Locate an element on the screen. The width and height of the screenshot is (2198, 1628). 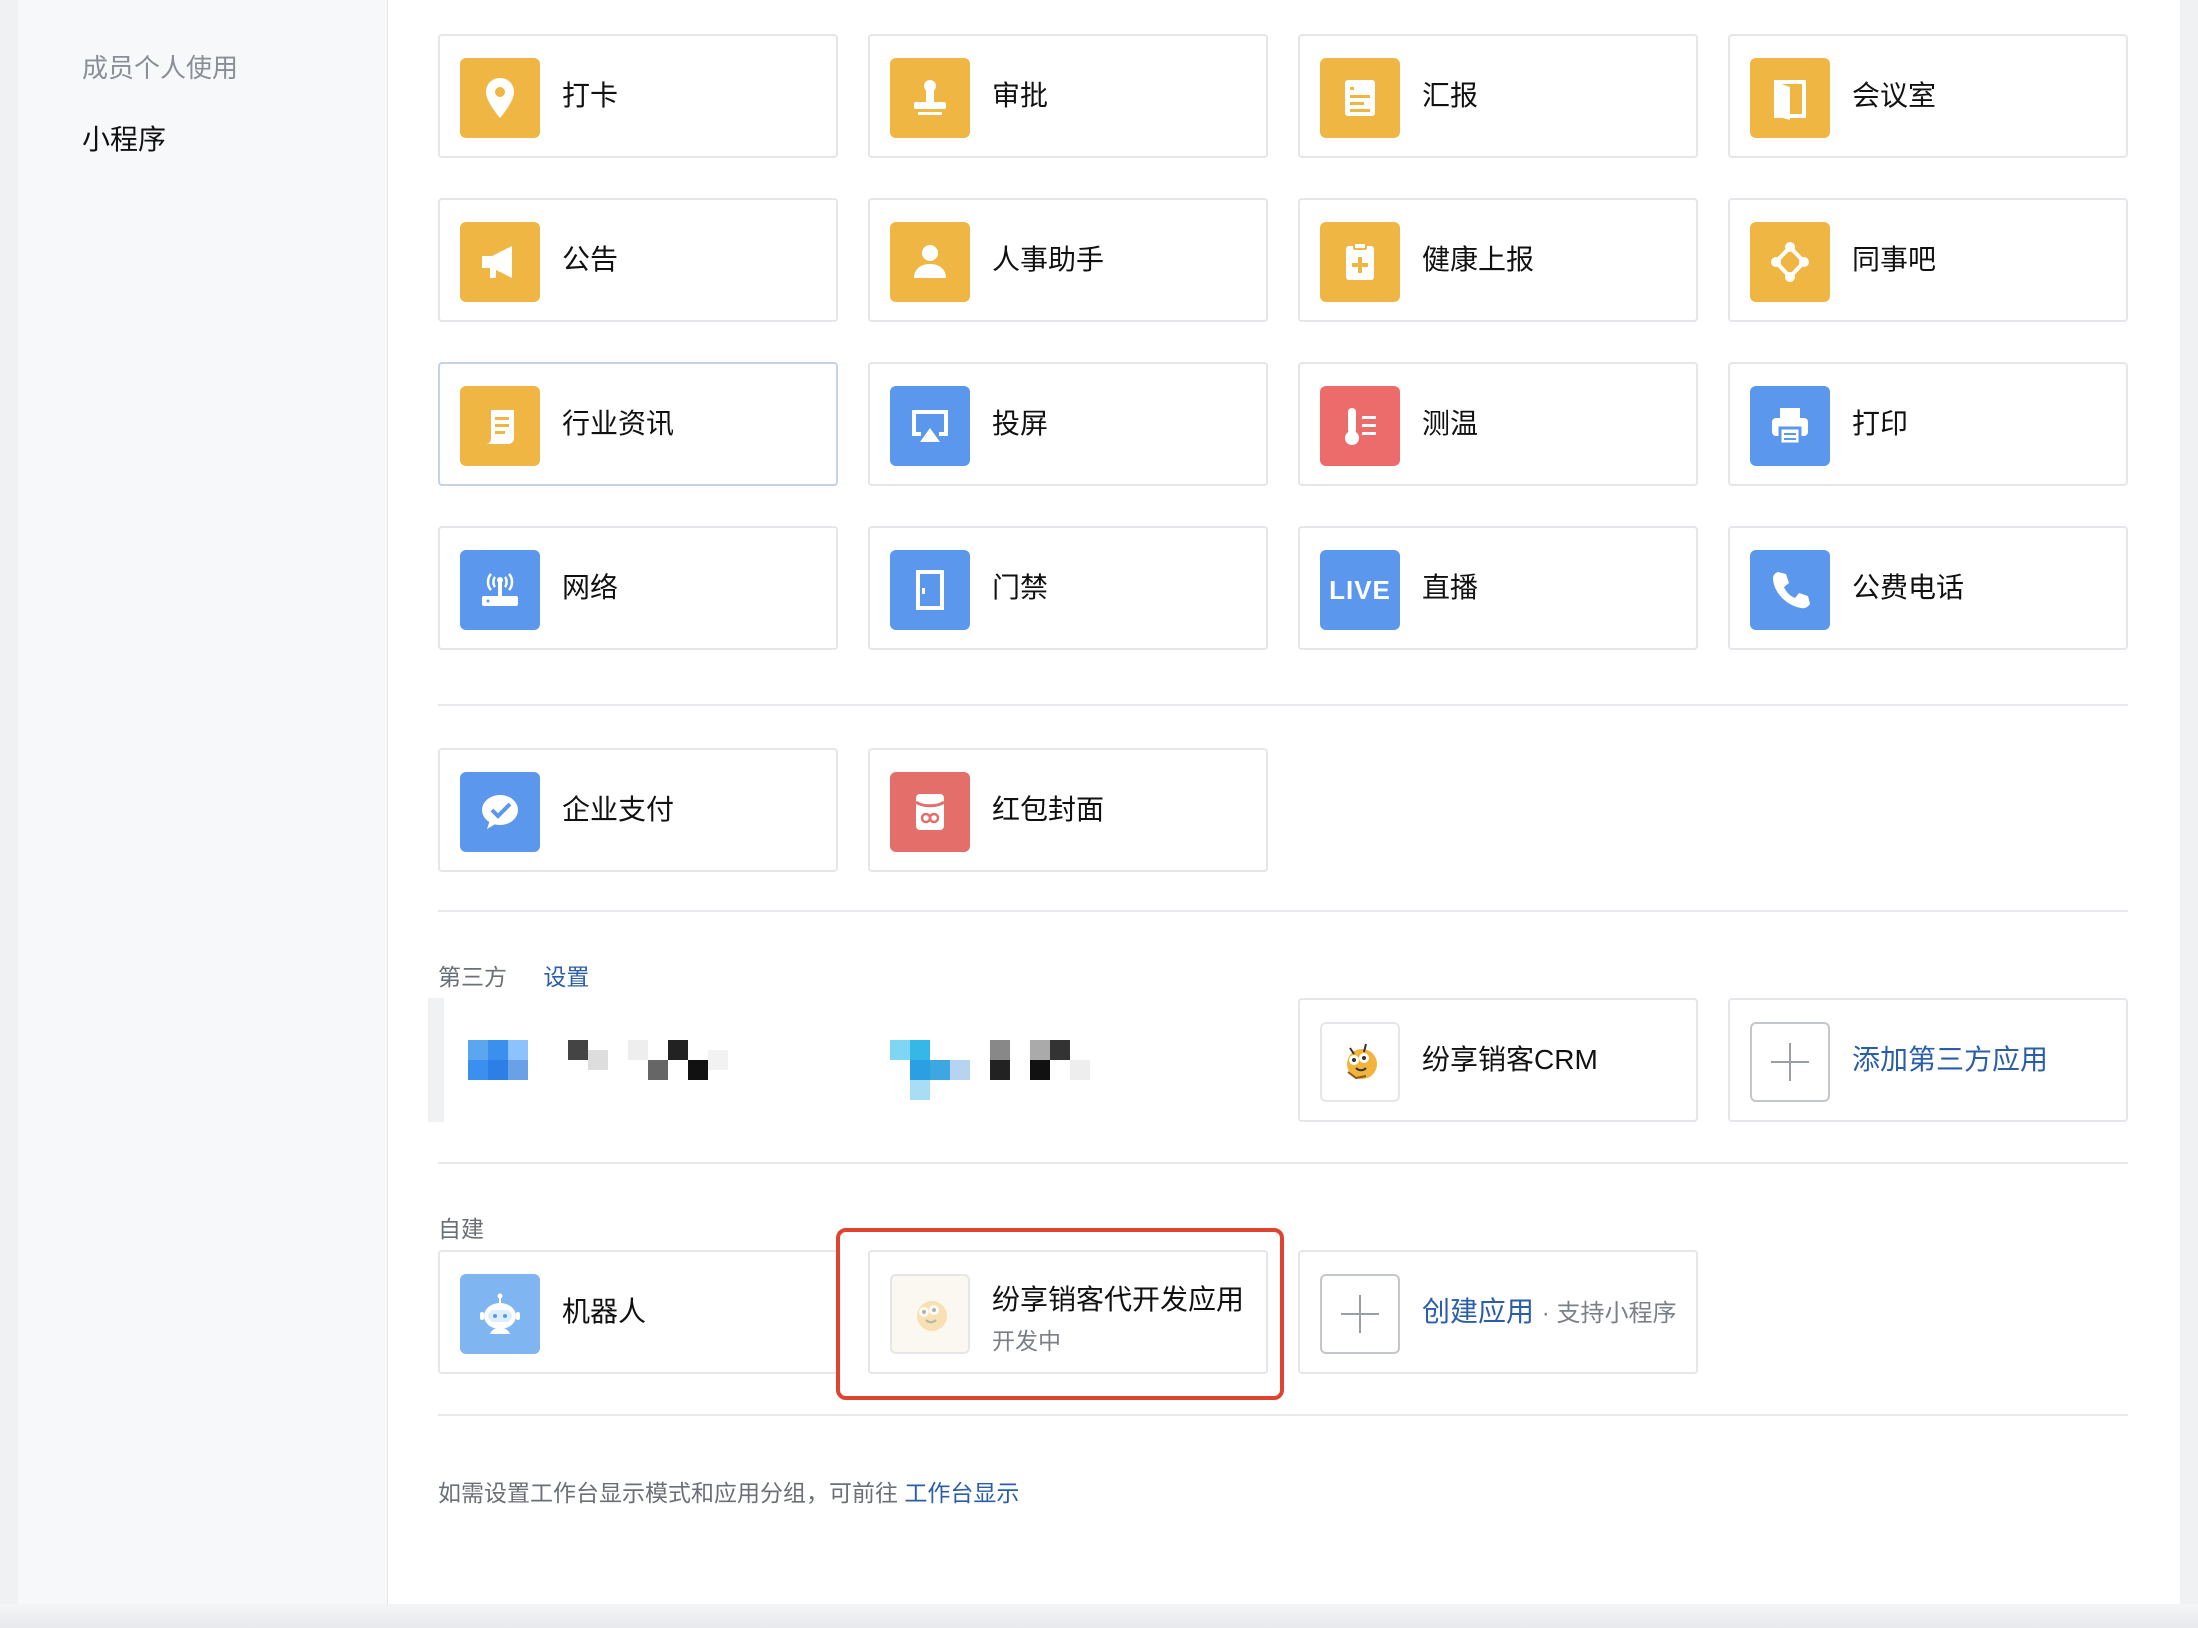
access-door-icon is located at coordinates (930, 590).